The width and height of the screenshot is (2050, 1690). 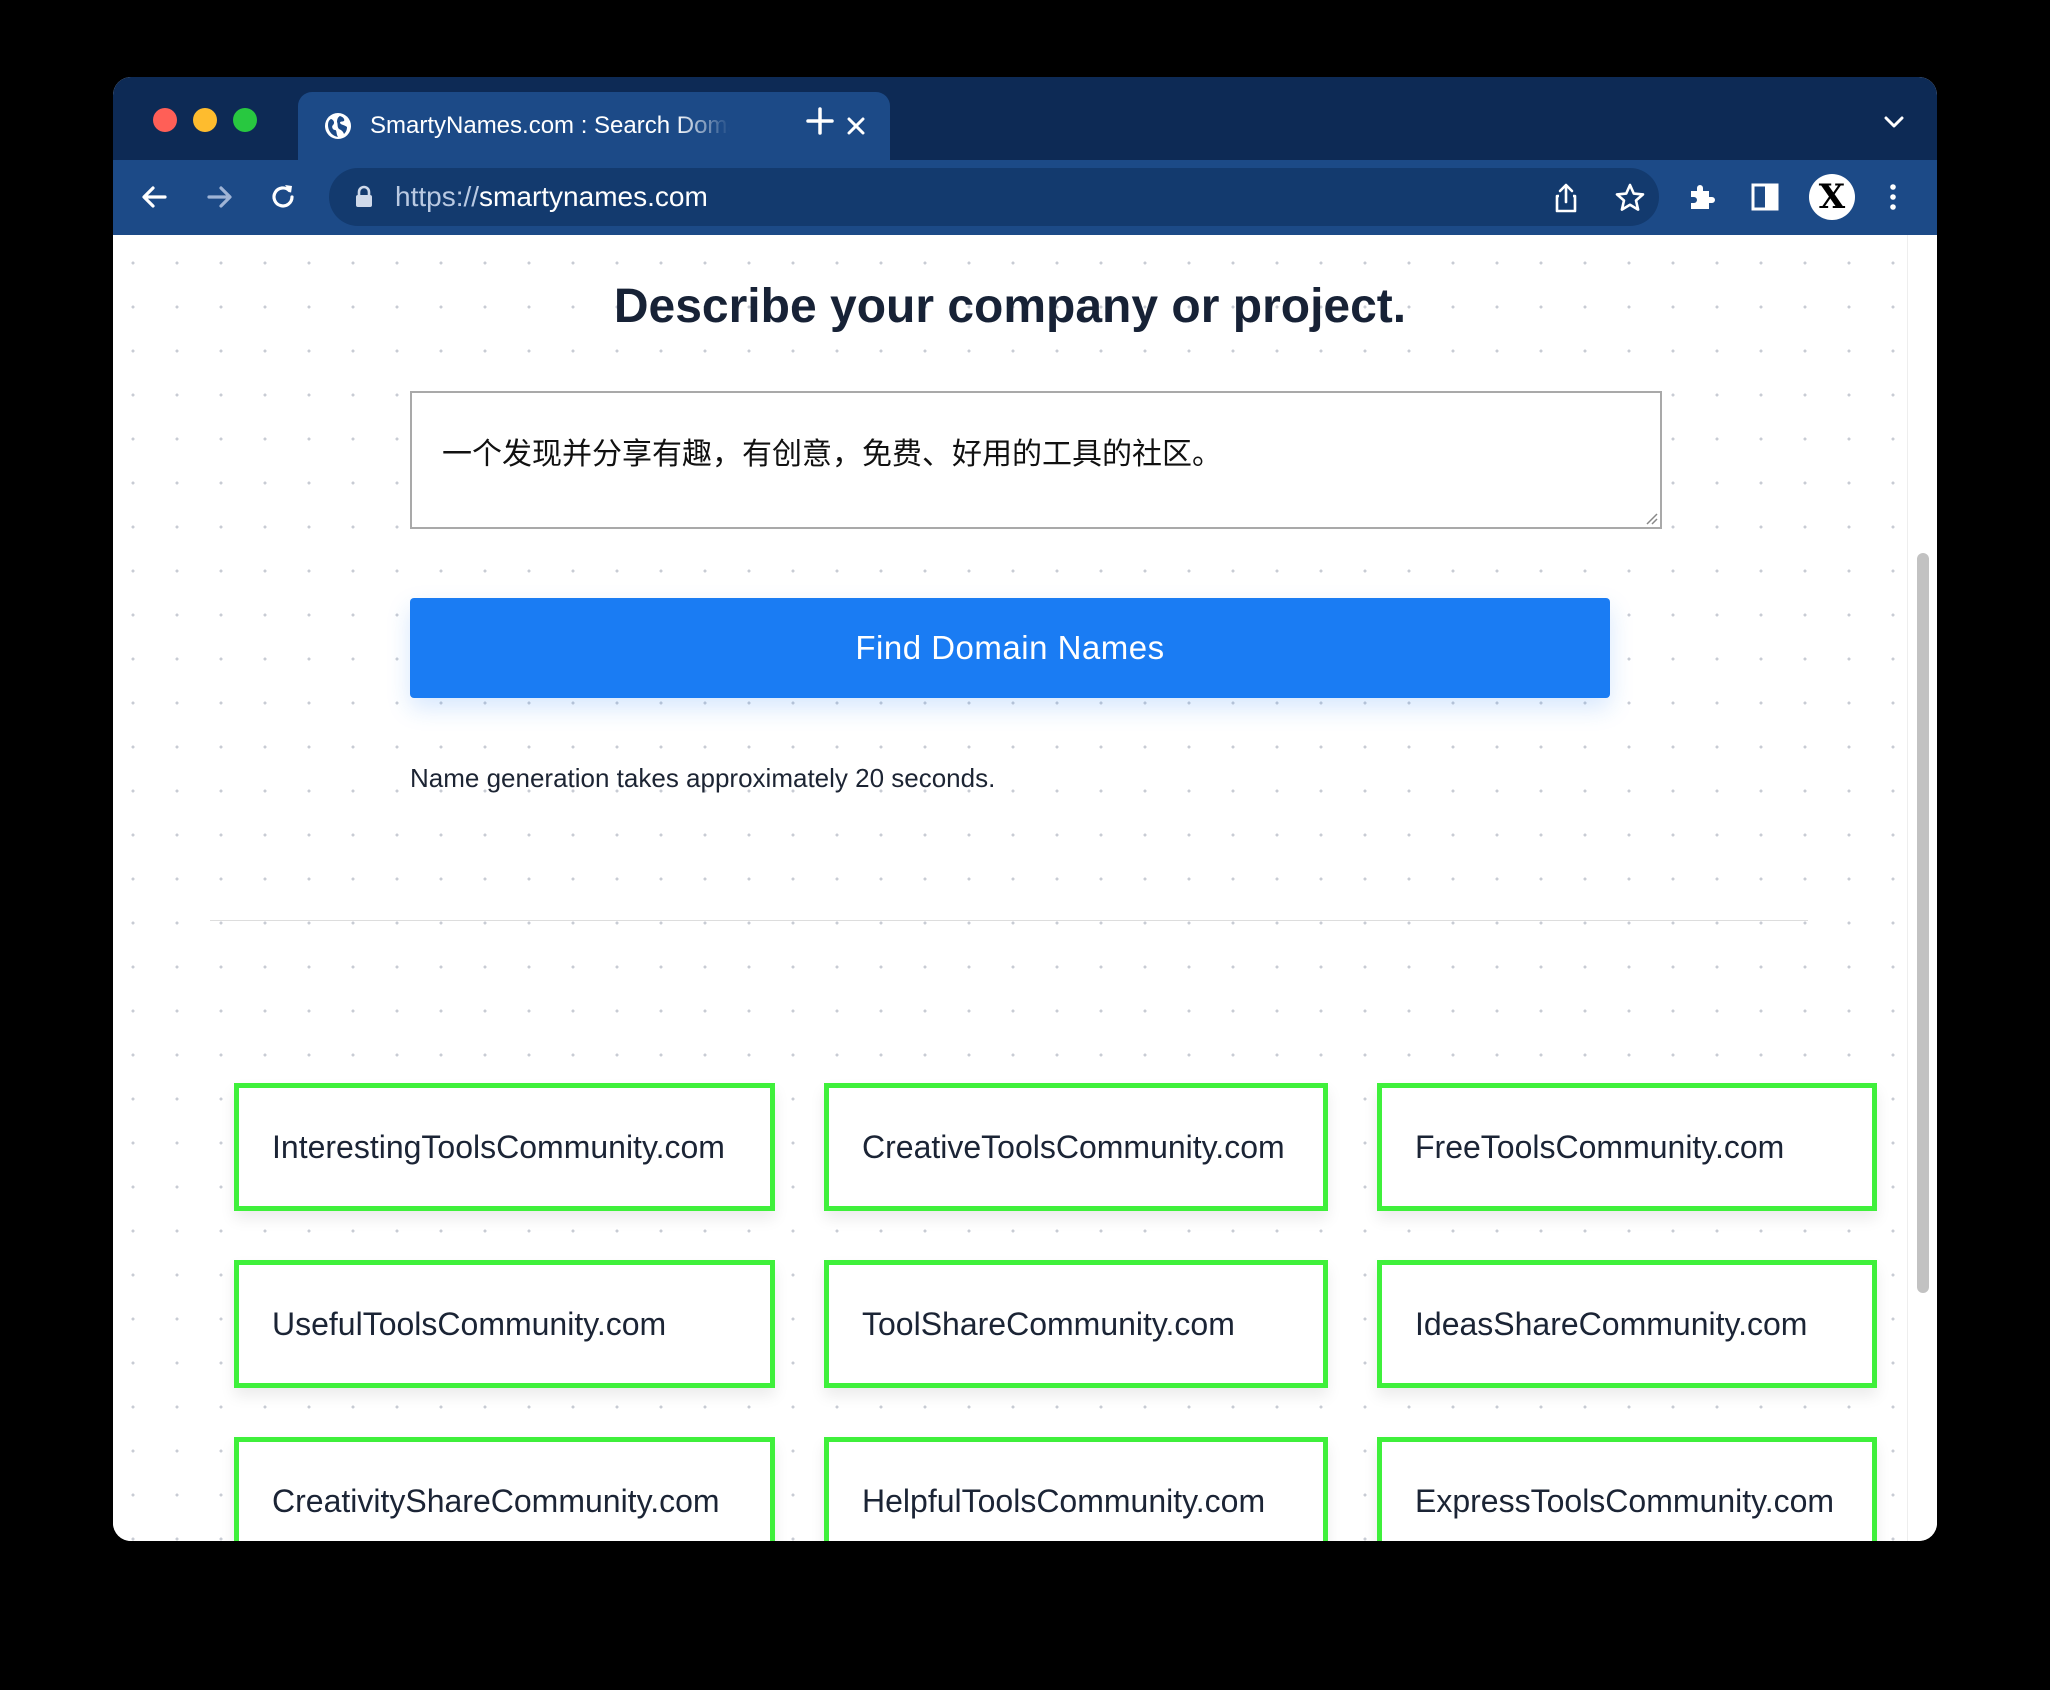 What do you see at coordinates (1009, 920) in the screenshot?
I see `section-divider` at bounding box center [1009, 920].